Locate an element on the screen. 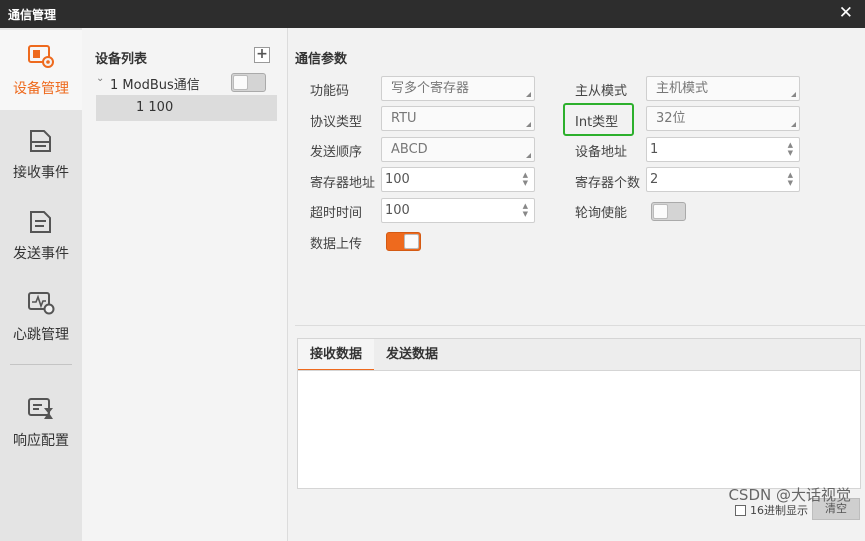  protocol-label: 协议类型 is located at coordinates (336, 122).